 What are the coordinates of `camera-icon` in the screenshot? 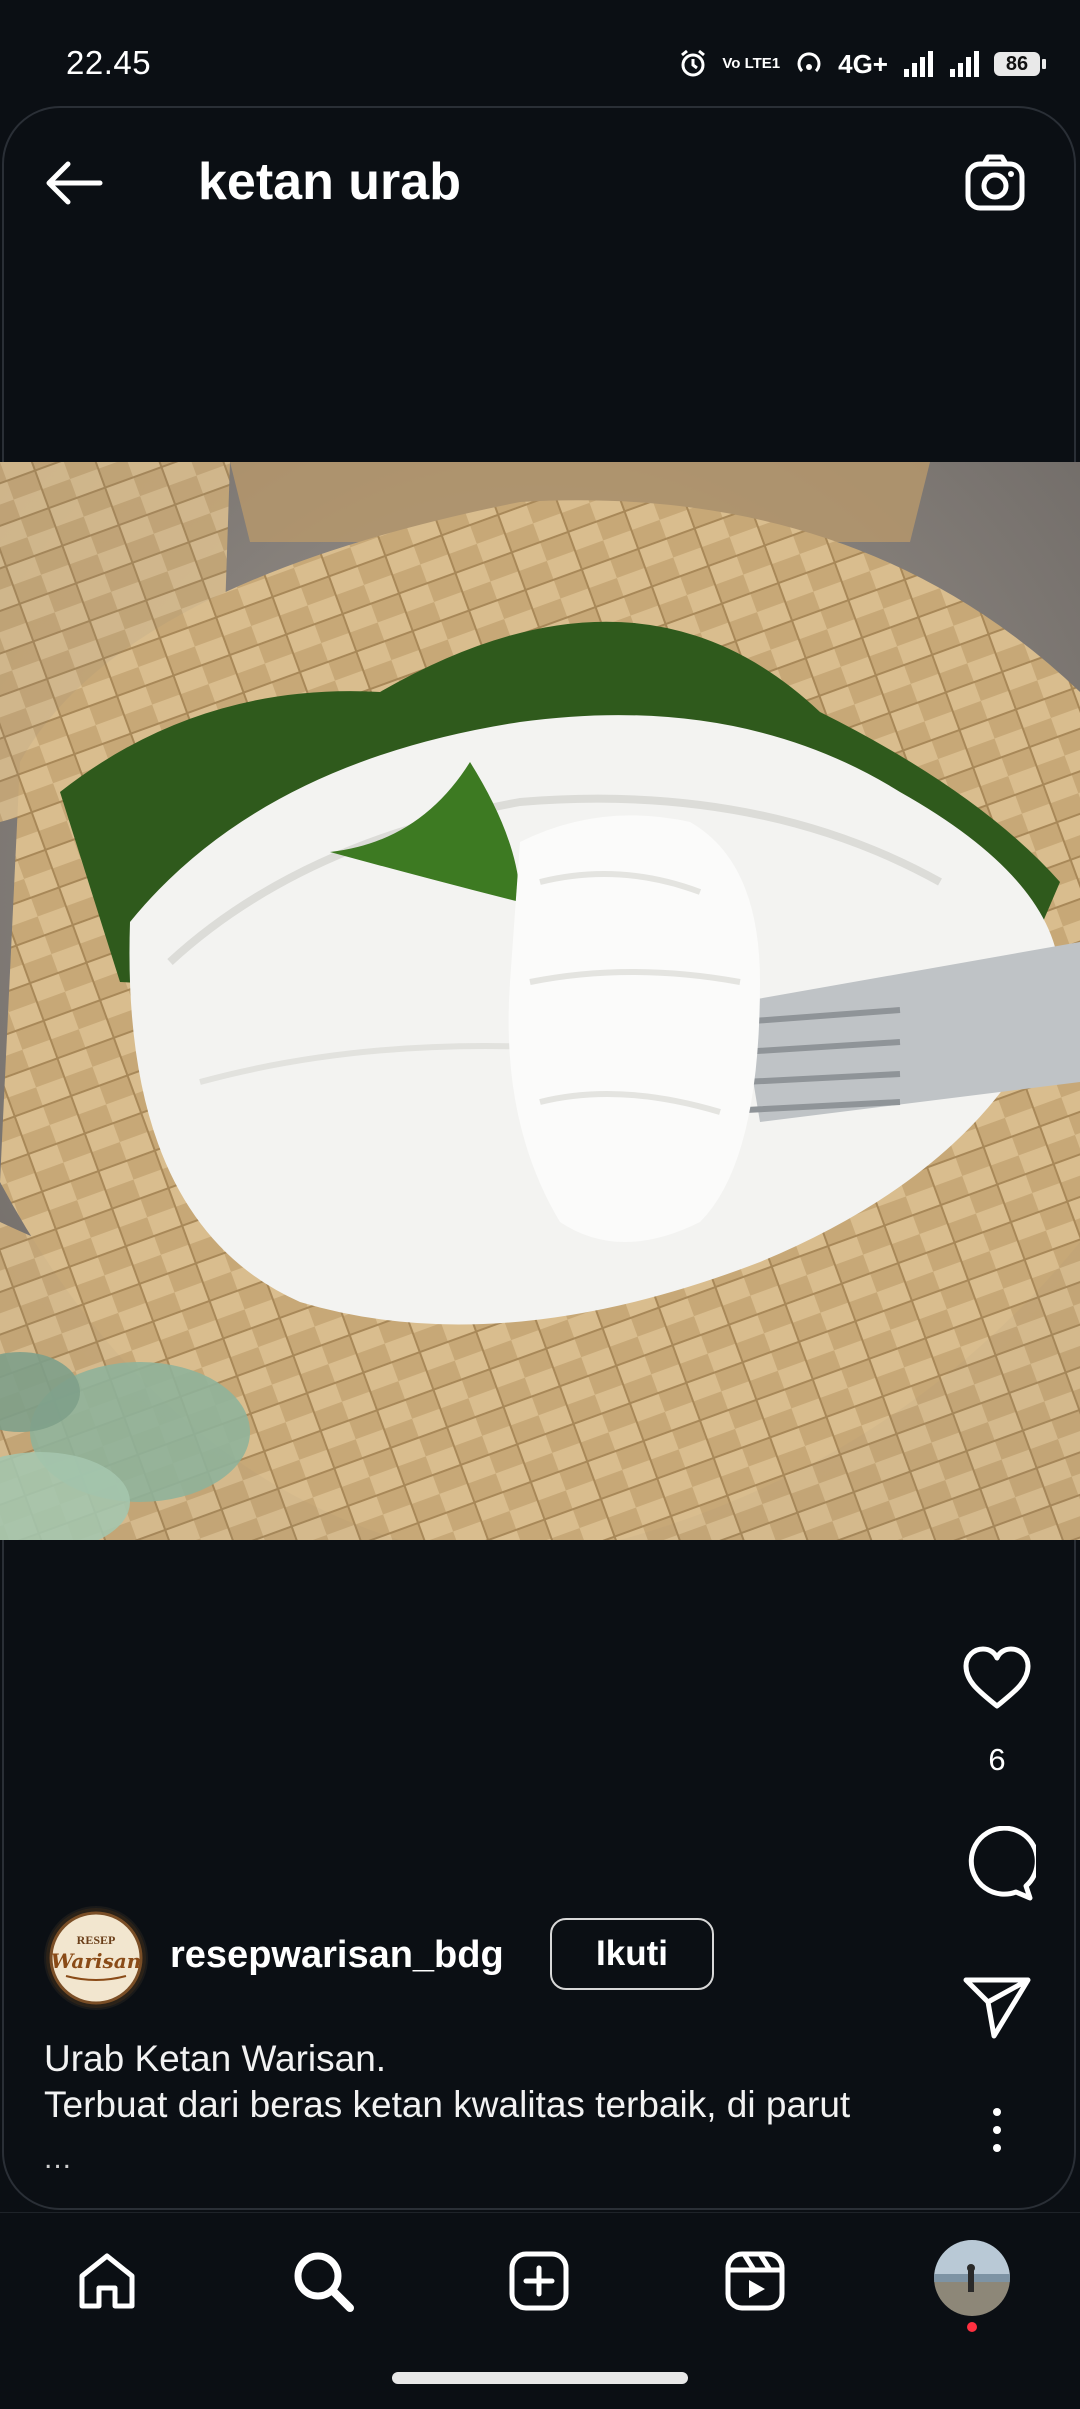 It's located at (995, 182).